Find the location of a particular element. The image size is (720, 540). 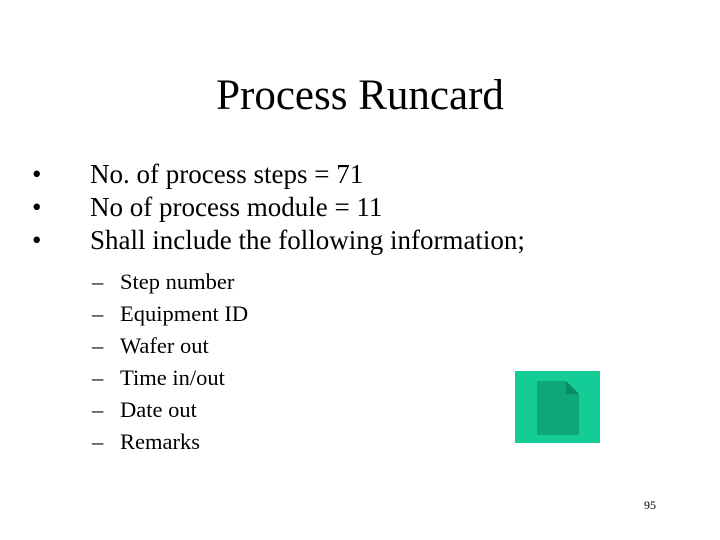

embedded-document-object is located at coordinates (557, 407).